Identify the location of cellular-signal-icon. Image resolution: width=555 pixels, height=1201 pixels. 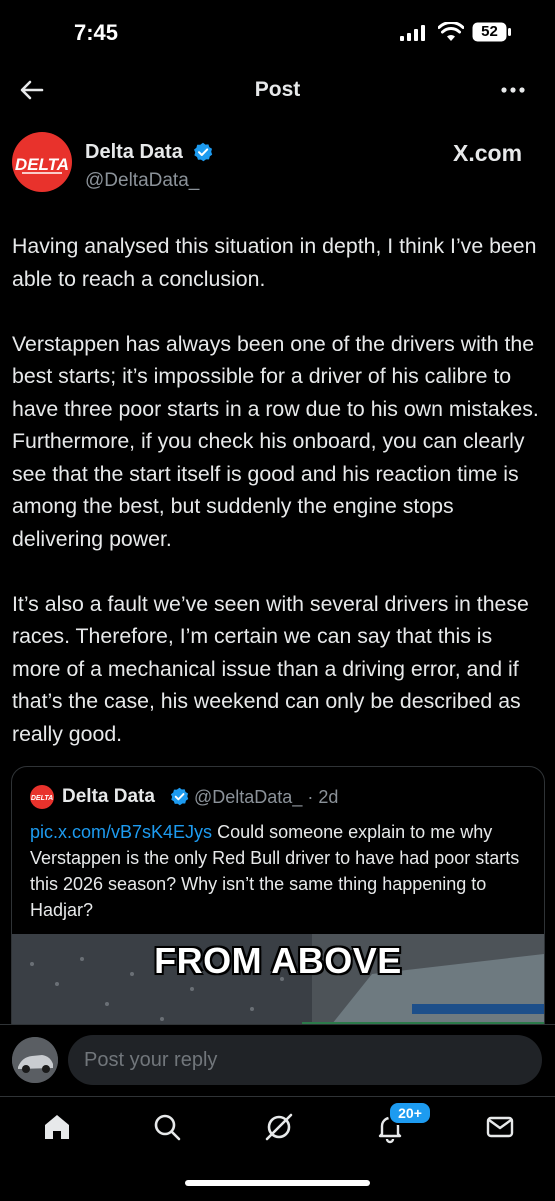
(412, 33).